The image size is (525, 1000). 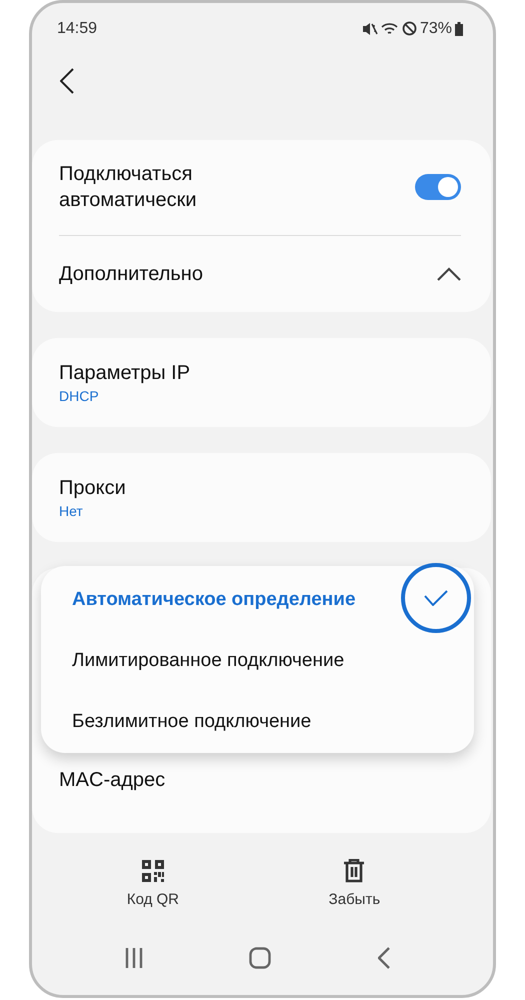 What do you see at coordinates (389, 29) in the screenshot?
I see `wifi-icon` at bounding box center [389, 29].